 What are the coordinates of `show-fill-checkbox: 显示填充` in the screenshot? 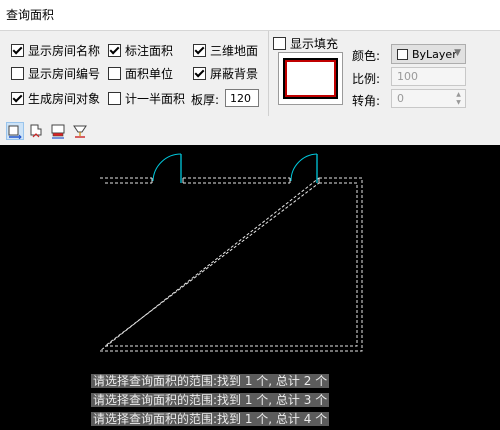 It's located at (305, 43).